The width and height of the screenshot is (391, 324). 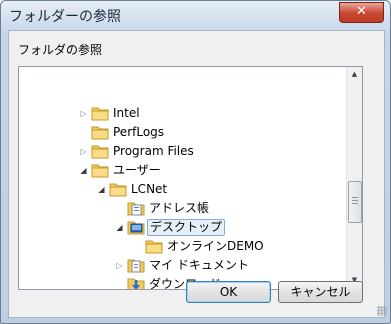 I want to click on title-bar: フォルダーの参照 ✕, so click(x=195, y=16).